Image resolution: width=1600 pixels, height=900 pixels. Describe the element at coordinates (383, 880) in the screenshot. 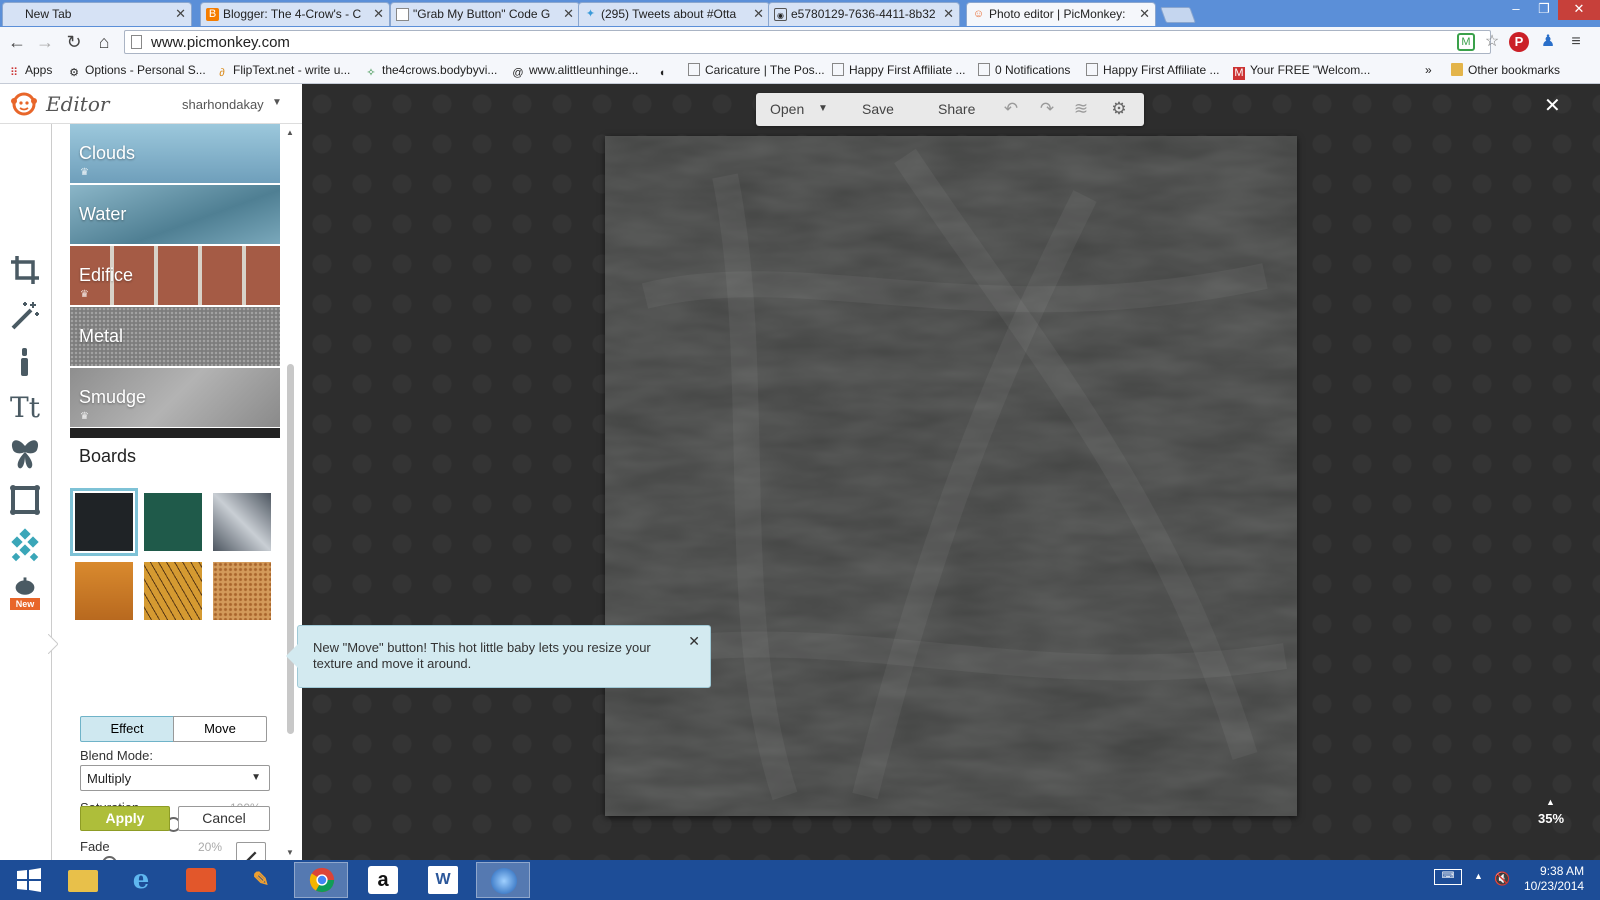

I see `amazon-icon: a` at that location.